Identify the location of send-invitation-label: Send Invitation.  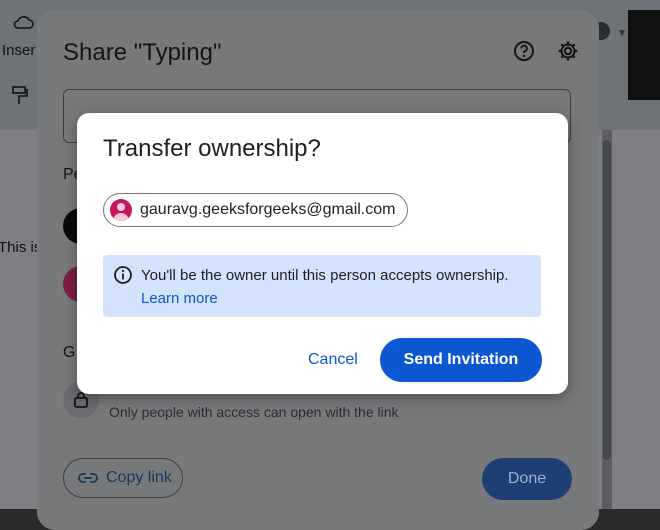
(461, 359).